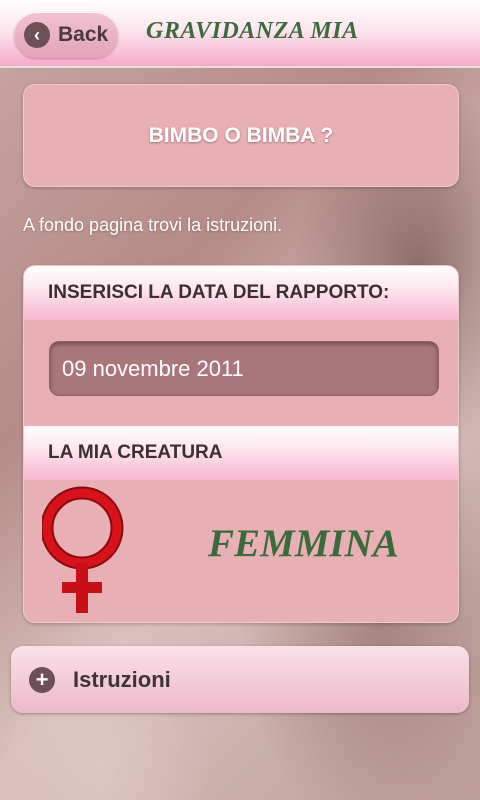 This screenshot has height=800, width=480. Describe the element at coordinates (83, 549) in the screenshot. I see `venus-icon` at that location.